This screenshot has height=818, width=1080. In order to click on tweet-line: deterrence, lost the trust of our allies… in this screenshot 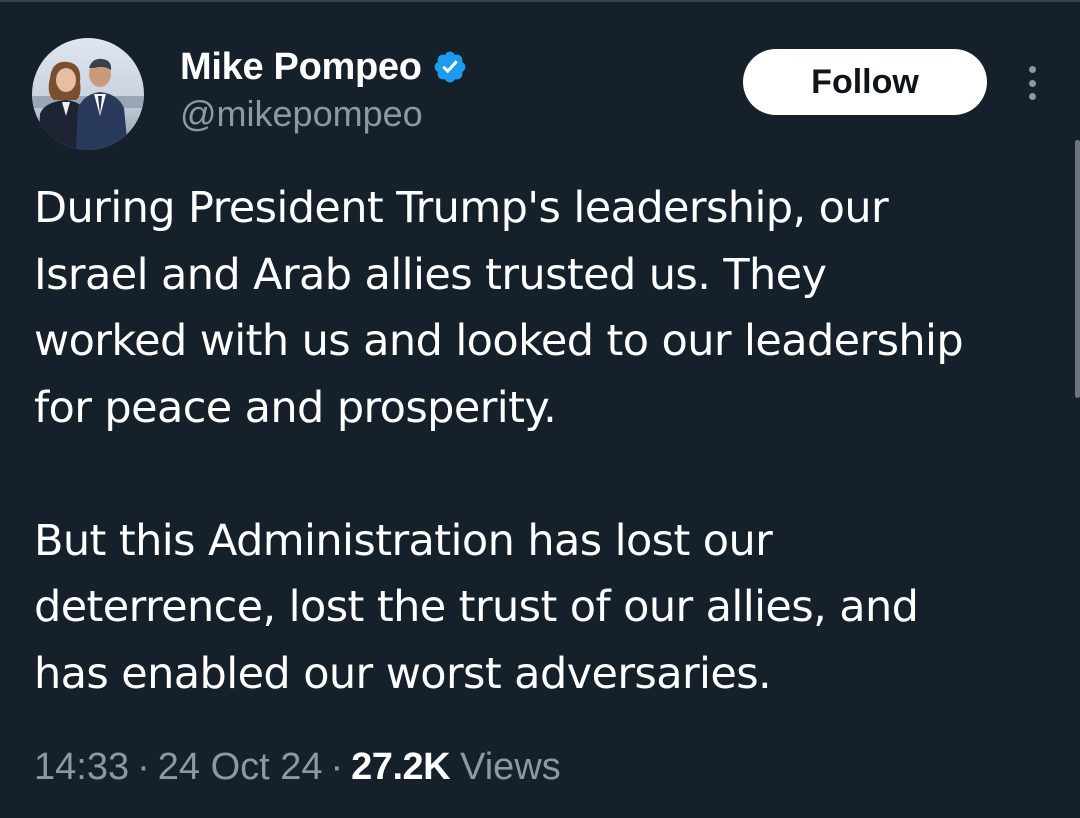, I will do `click(476, 607)`.